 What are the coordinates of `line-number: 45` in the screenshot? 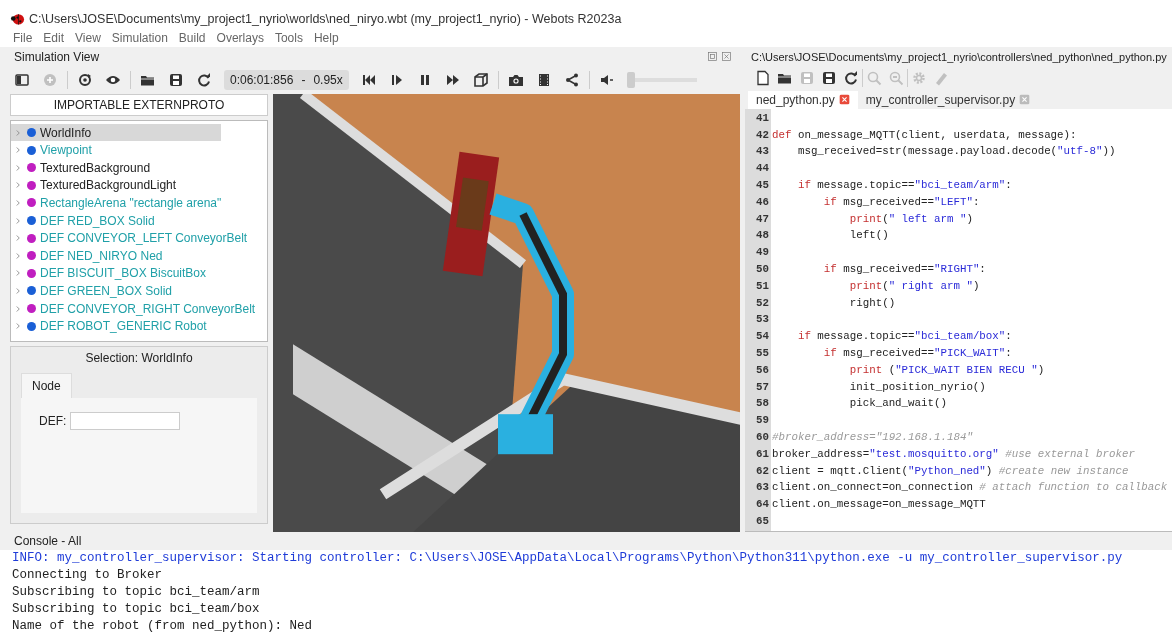 It's located at (762, 185).